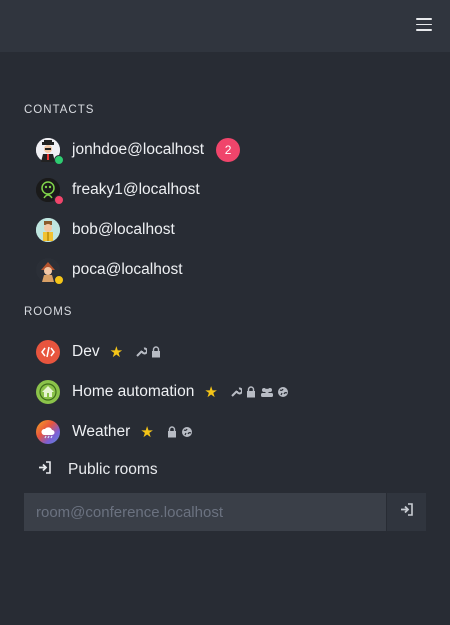 This screenshot has height=625, width=450. What do you see at coordinates (59, 200) in the screenshot?
I see `status-busy-icon` at bounding box center [59, 200].